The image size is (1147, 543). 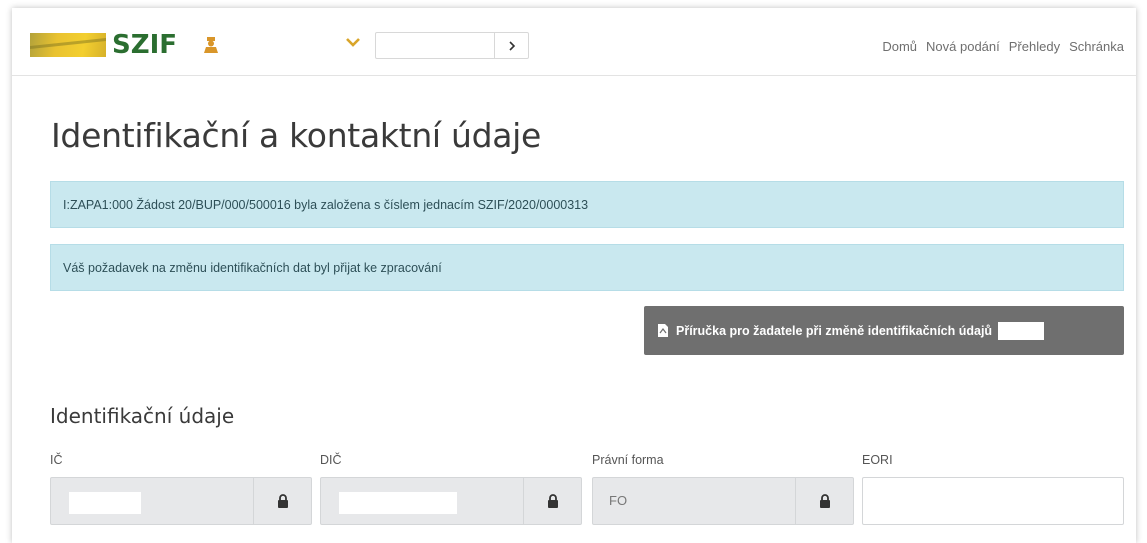 I want to click on dic-field, so click(x=451, y=501).